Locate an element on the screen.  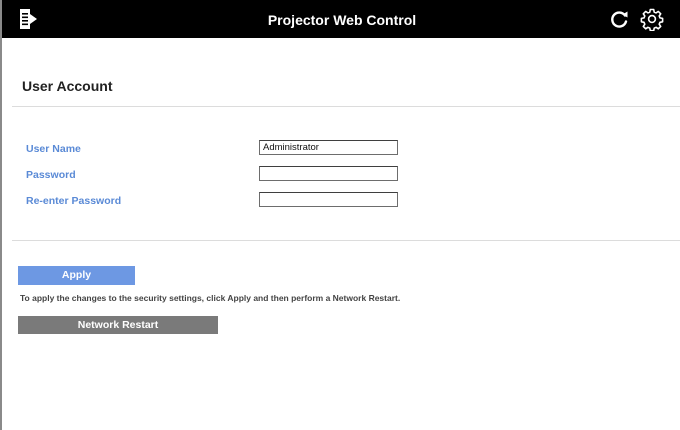
divider-bottom is located at coordinates (346, 240).